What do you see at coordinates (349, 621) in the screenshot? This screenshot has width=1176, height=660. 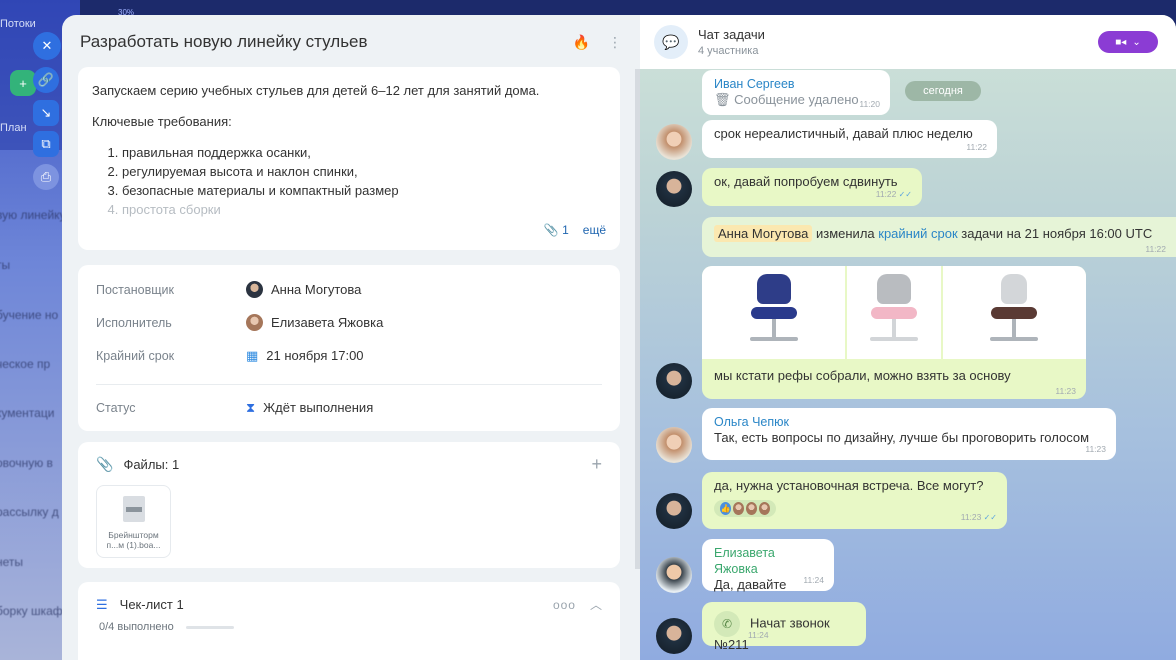 I see `checklist-section: ☰ Чек-лист 1 ooo ︿ 0/4 выполнено` at bounding box center [349, 621].